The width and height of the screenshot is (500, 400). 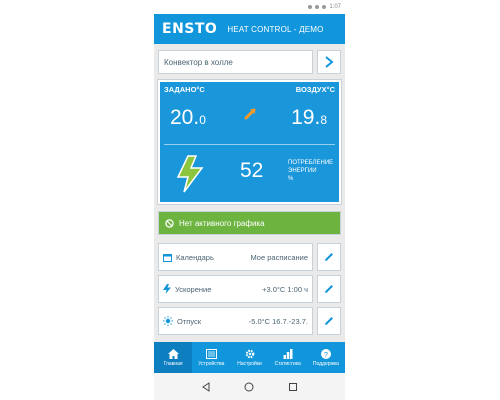 I want to click on status-time: 1:07, so click(x=335, y=7).